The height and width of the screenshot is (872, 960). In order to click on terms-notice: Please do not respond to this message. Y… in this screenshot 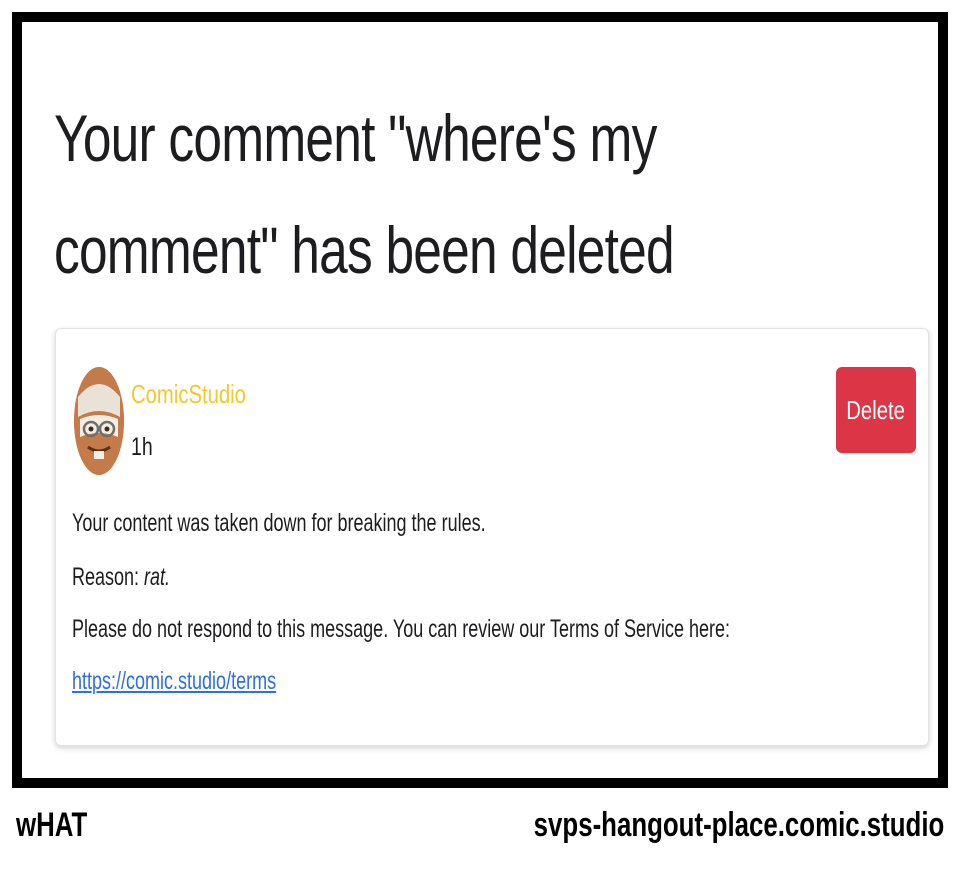, I will do `click(401, 629)`.